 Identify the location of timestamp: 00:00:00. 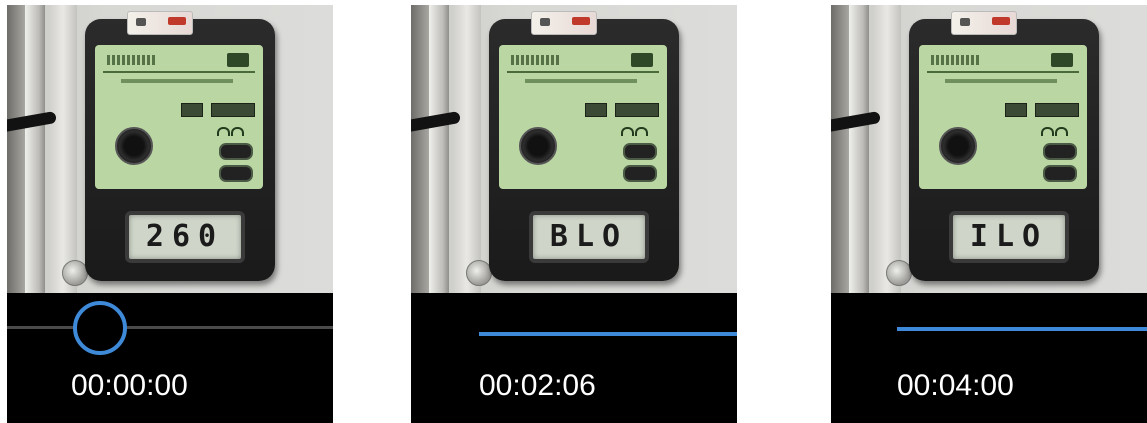
(129, 385).